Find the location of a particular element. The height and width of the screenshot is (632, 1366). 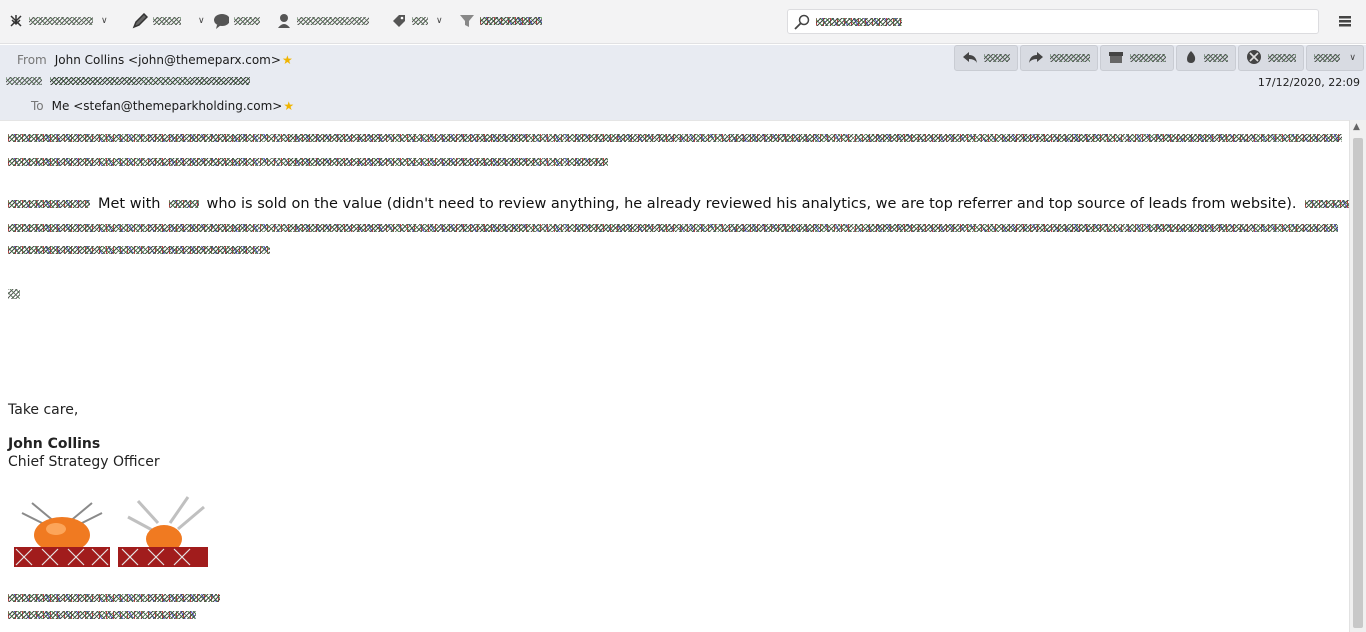

subject-value is located at coordinates (150, 81).